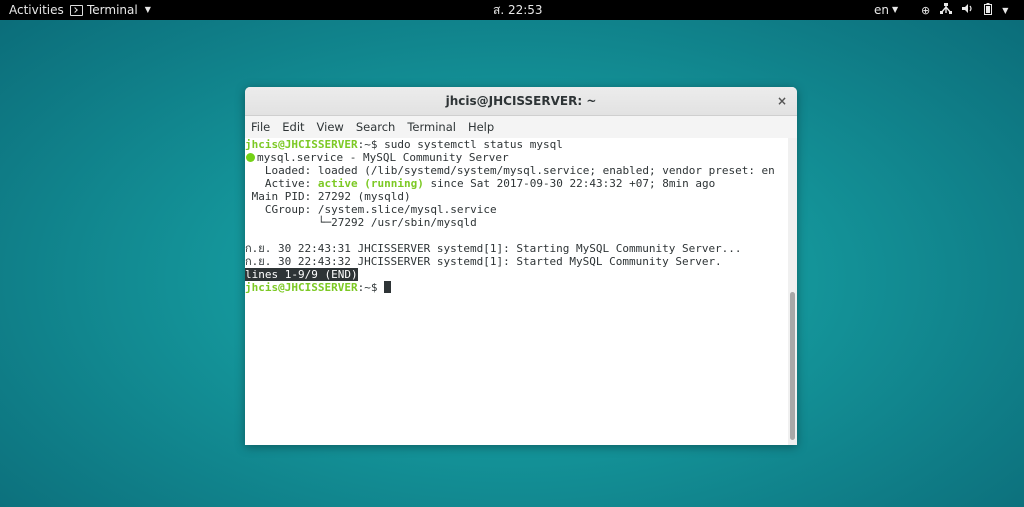  What do you see at coordinates (330, 127) in the screenshot?
I see `menu-view: View` at bounding box center [330, 127].